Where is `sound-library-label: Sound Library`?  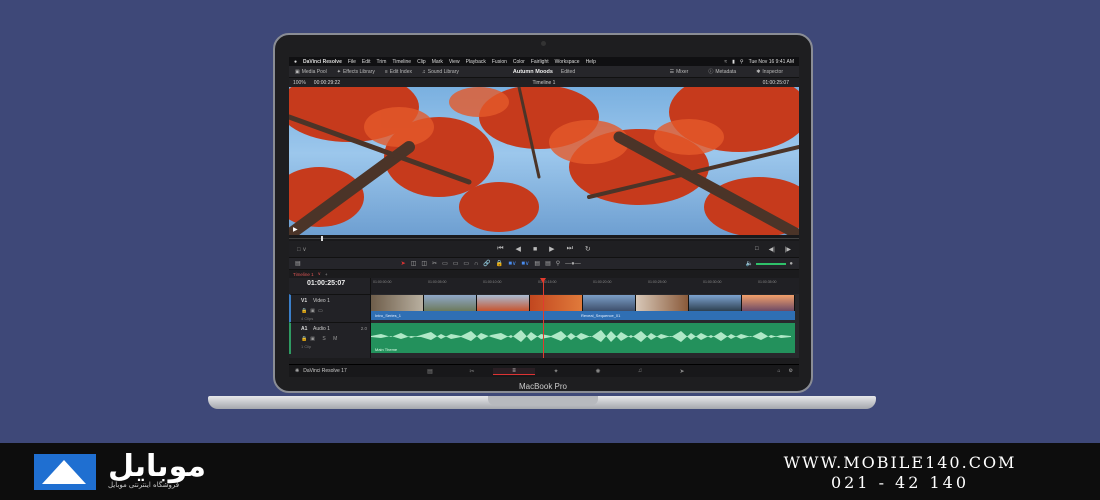 sound-library-label: Sound Library is located at coordinates (443, 71).